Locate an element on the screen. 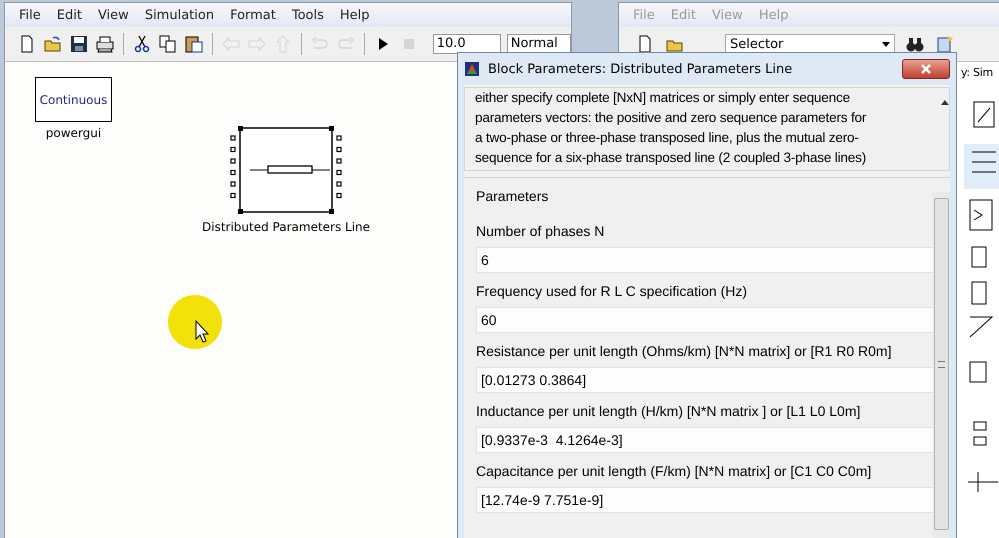 This screenshot has width=999, height=538. block-label: powergui is located at coordinates (74, 133).